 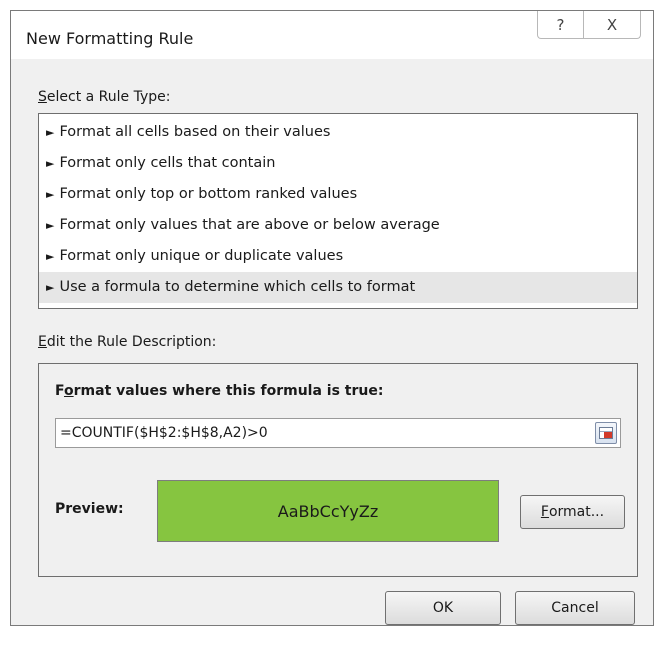 I want to click on preview-label: Preview:, so click(x=89, y=509).